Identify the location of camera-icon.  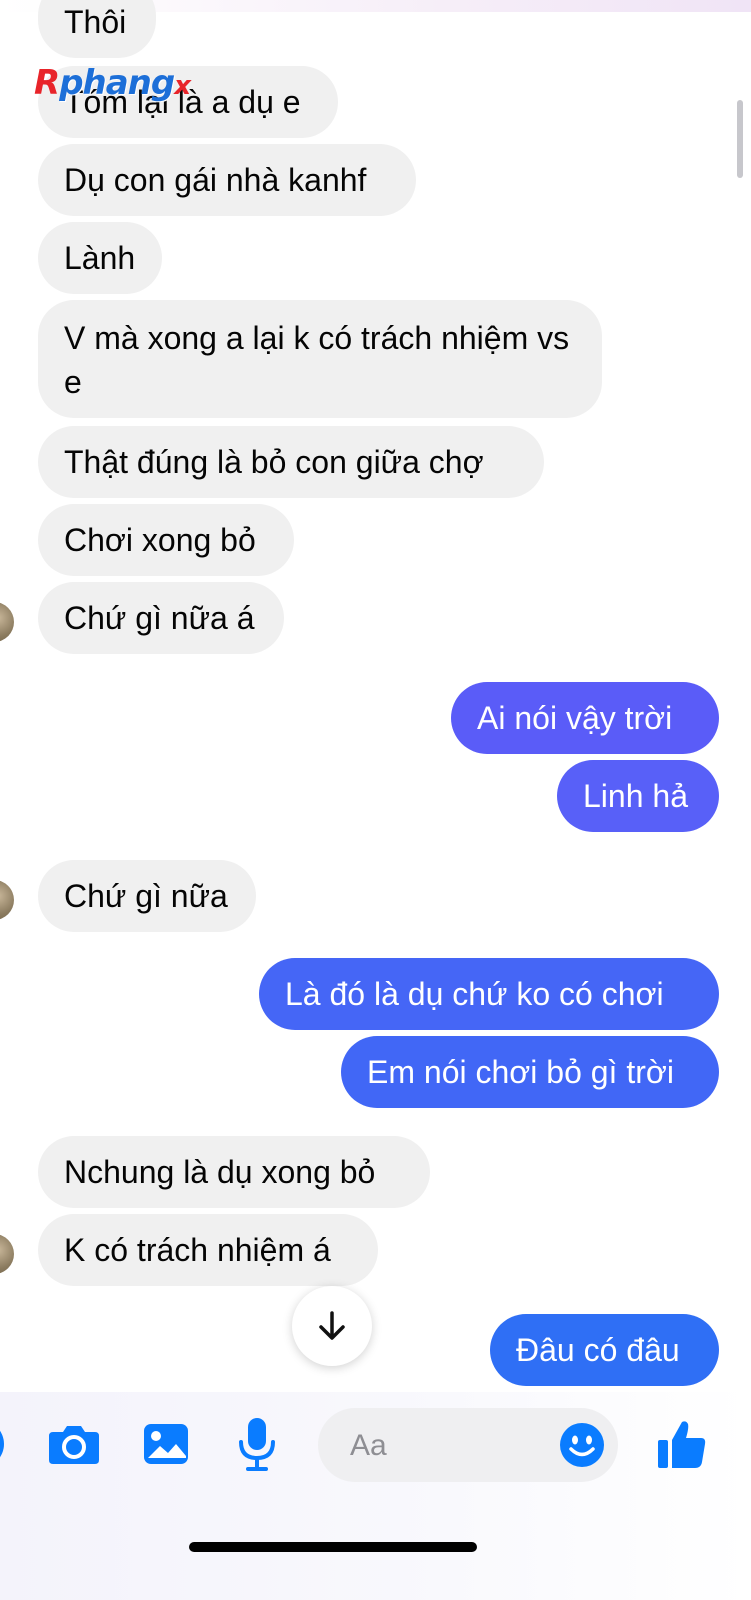
(74, 1445).